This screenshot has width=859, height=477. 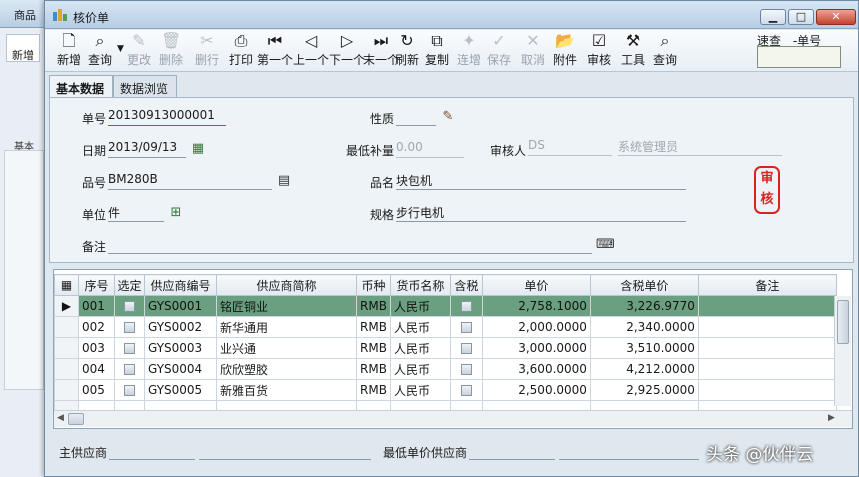 What do you see at coordinates (536, 390) in the screenshot?
I see `cell-price: 2,500.0000` at bounding box center [536, 390].